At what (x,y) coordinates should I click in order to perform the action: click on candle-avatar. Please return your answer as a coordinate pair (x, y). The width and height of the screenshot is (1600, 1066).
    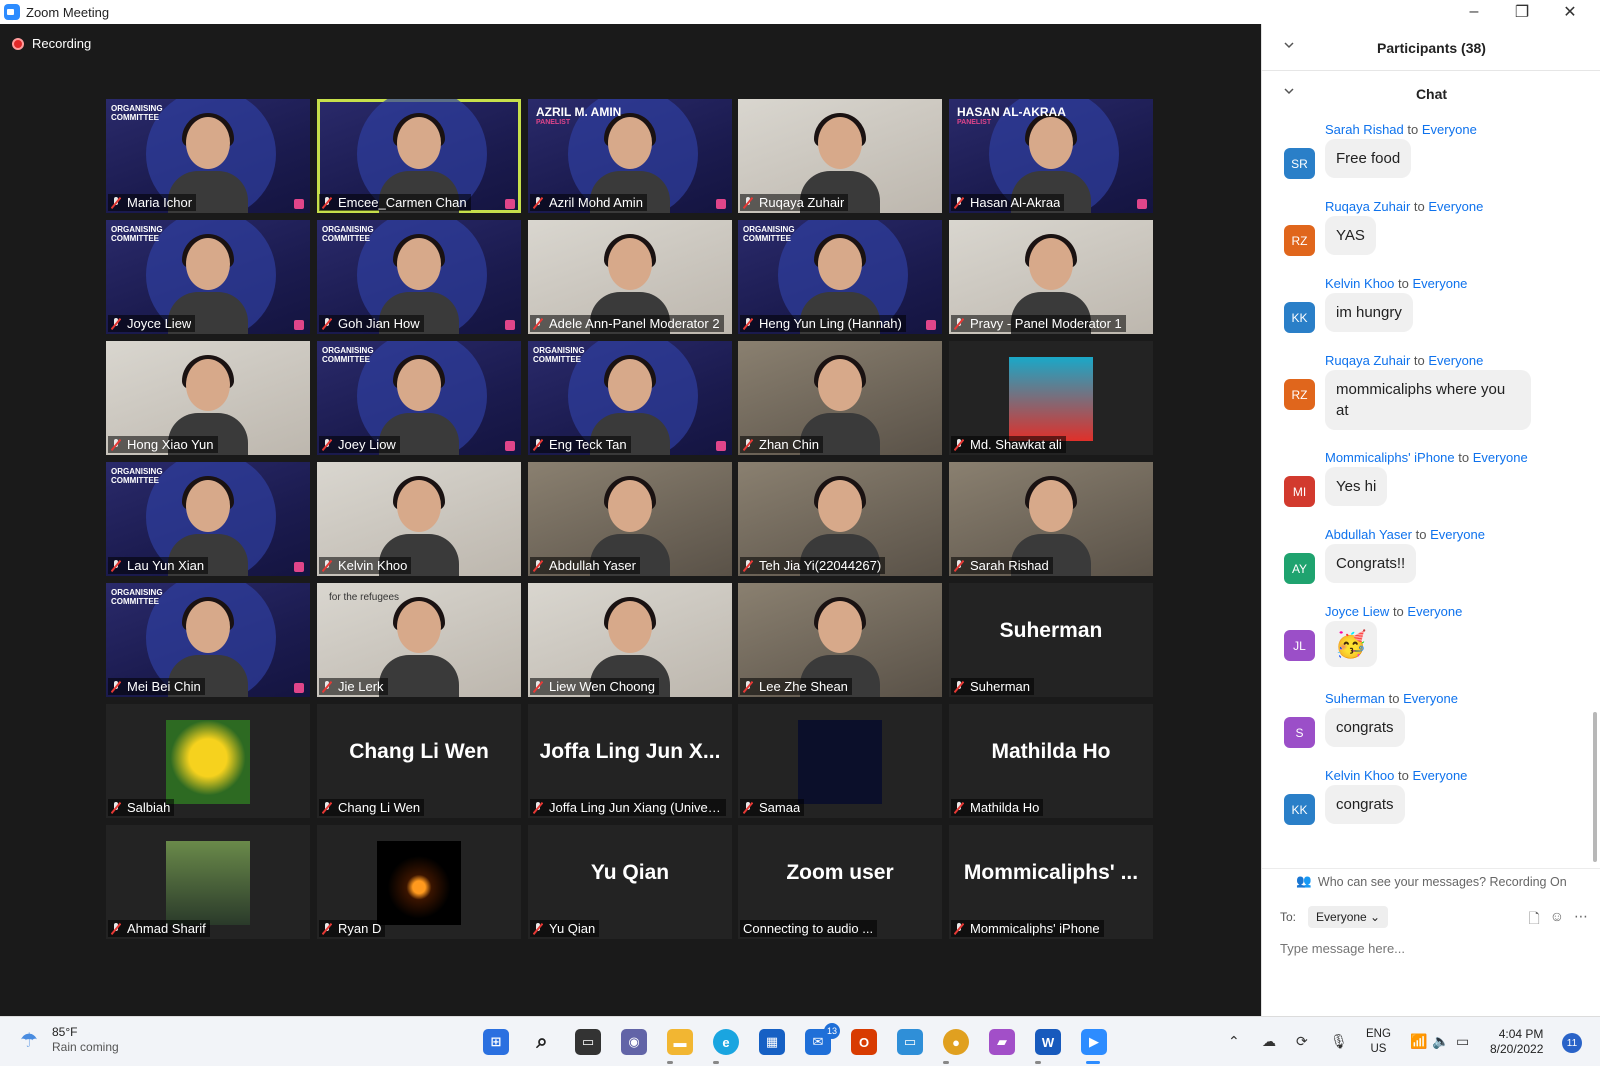
    Looking at the image, I should click on (419, 883).